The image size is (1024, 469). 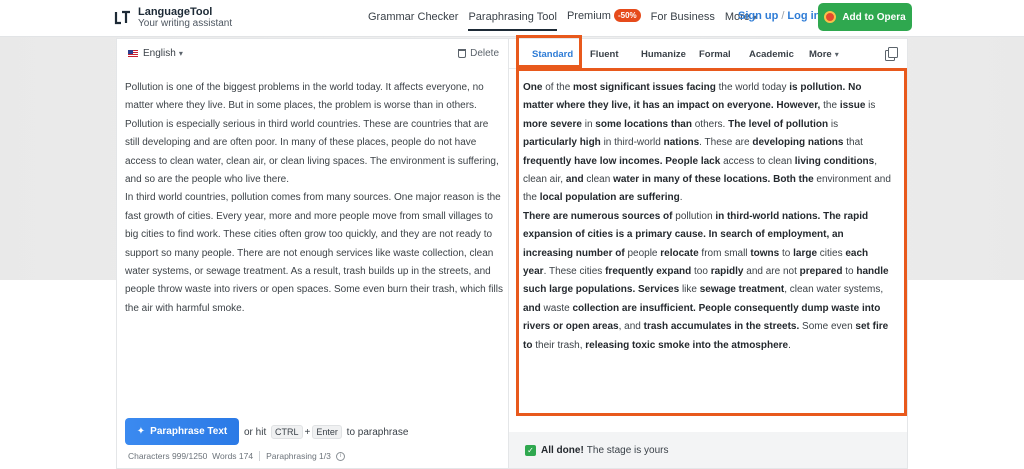 What do you see at coordinates (632, 143) in the screenshot?
I see `unchanged-phrase: in third-world` at bounding box center [632, 143].